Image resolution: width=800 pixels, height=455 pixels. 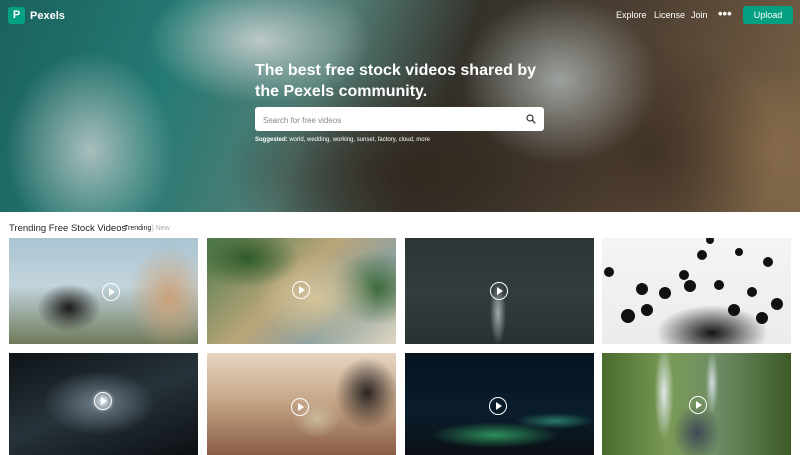 What do you see at coordinates (631, 15) in the screenshot?
I see `nav-explore: Explore` at bounding box center [631, 15].